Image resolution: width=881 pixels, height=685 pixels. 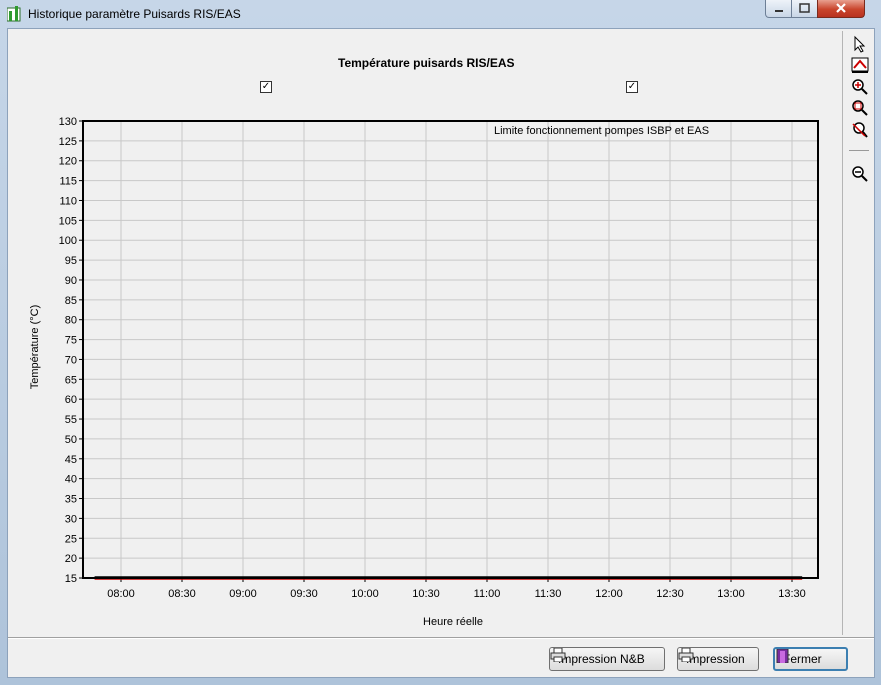 What do you see at coordinates (792, 594) in the screenshot?
I see `x-tick-label: 13:30` at bounding box center [792, 594].